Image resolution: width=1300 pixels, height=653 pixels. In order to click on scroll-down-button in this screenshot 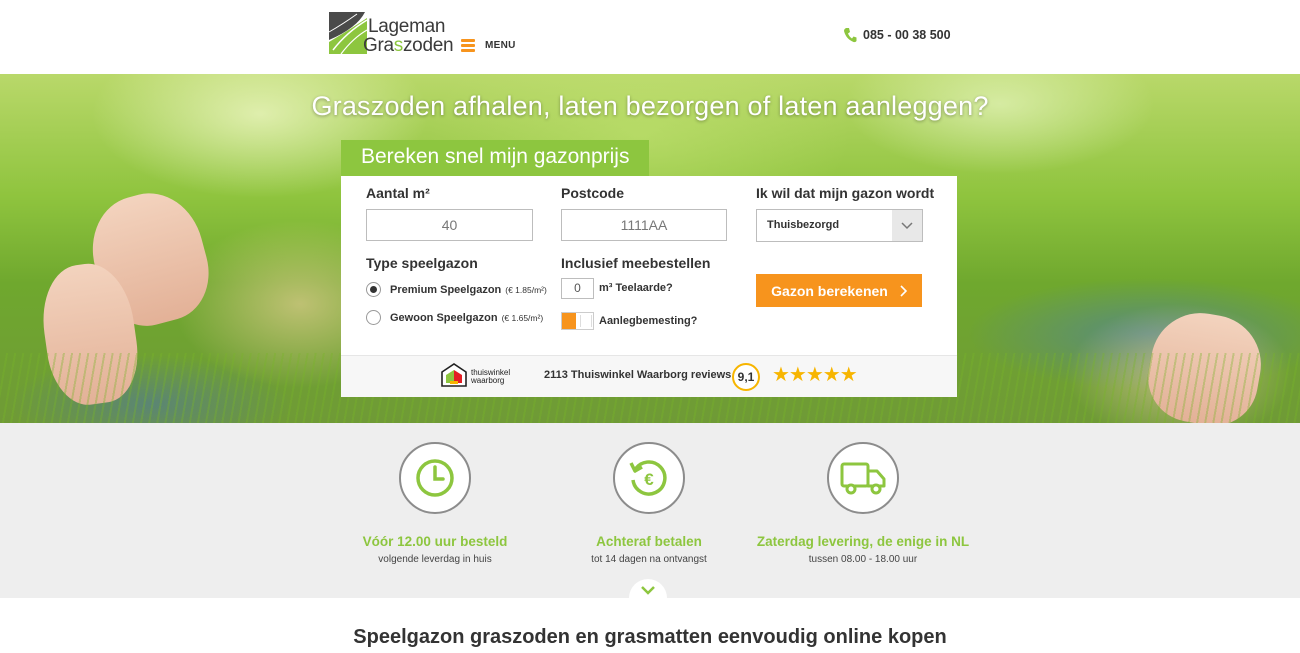, I will do `click(648, 598)`.